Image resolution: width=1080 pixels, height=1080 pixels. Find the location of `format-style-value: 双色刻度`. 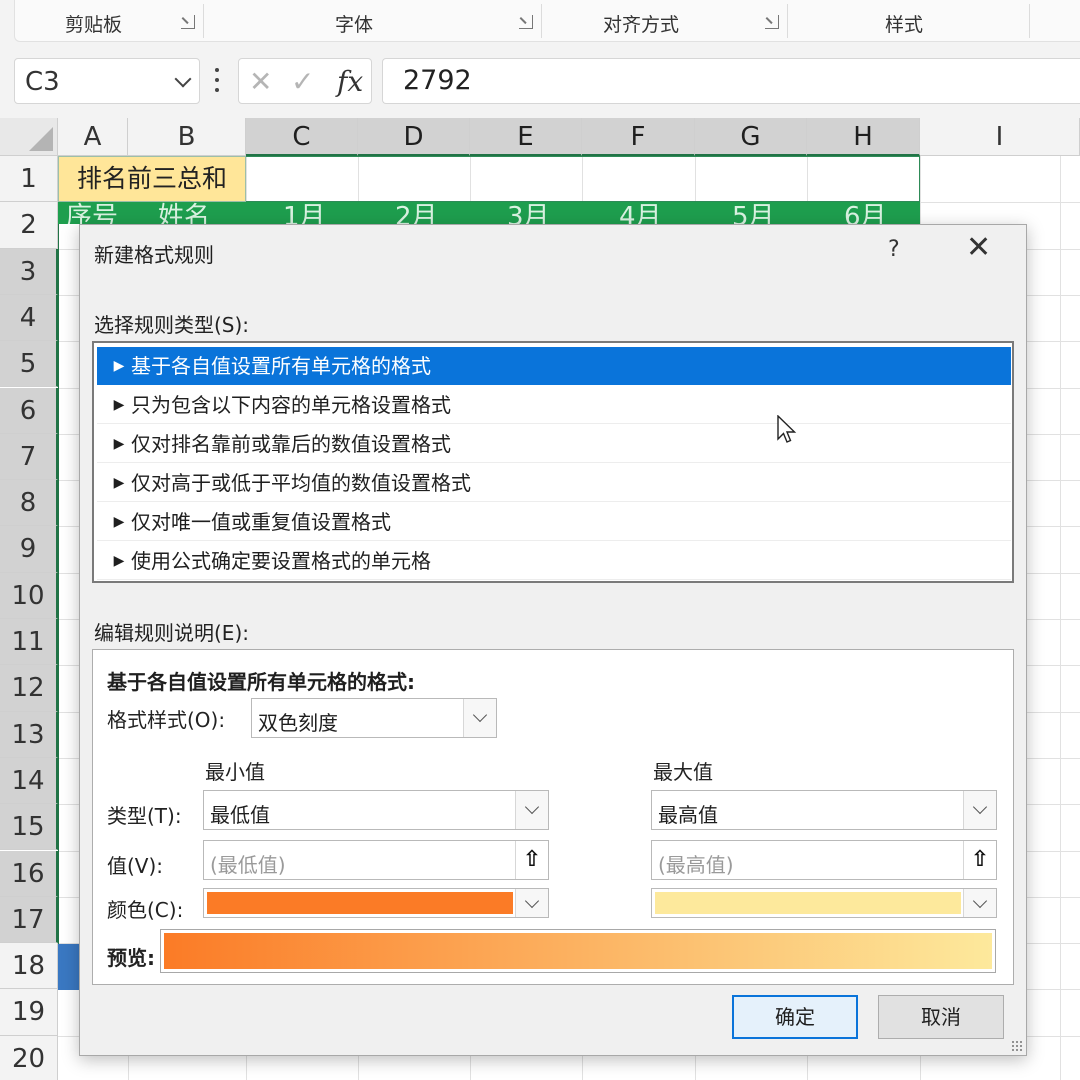

format-style-value: 双色刻度 is located at coordinates (298, 723).